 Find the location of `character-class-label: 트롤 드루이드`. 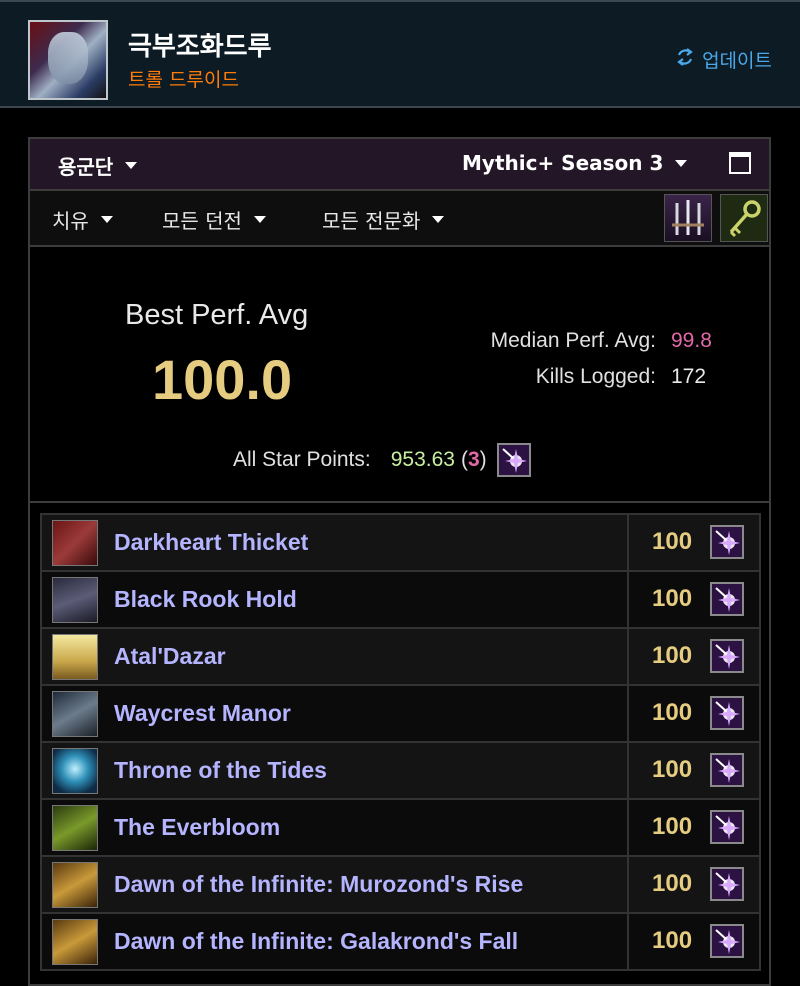

character-class-label: 트롤 드루이드 is located at coordinates (183, 80).